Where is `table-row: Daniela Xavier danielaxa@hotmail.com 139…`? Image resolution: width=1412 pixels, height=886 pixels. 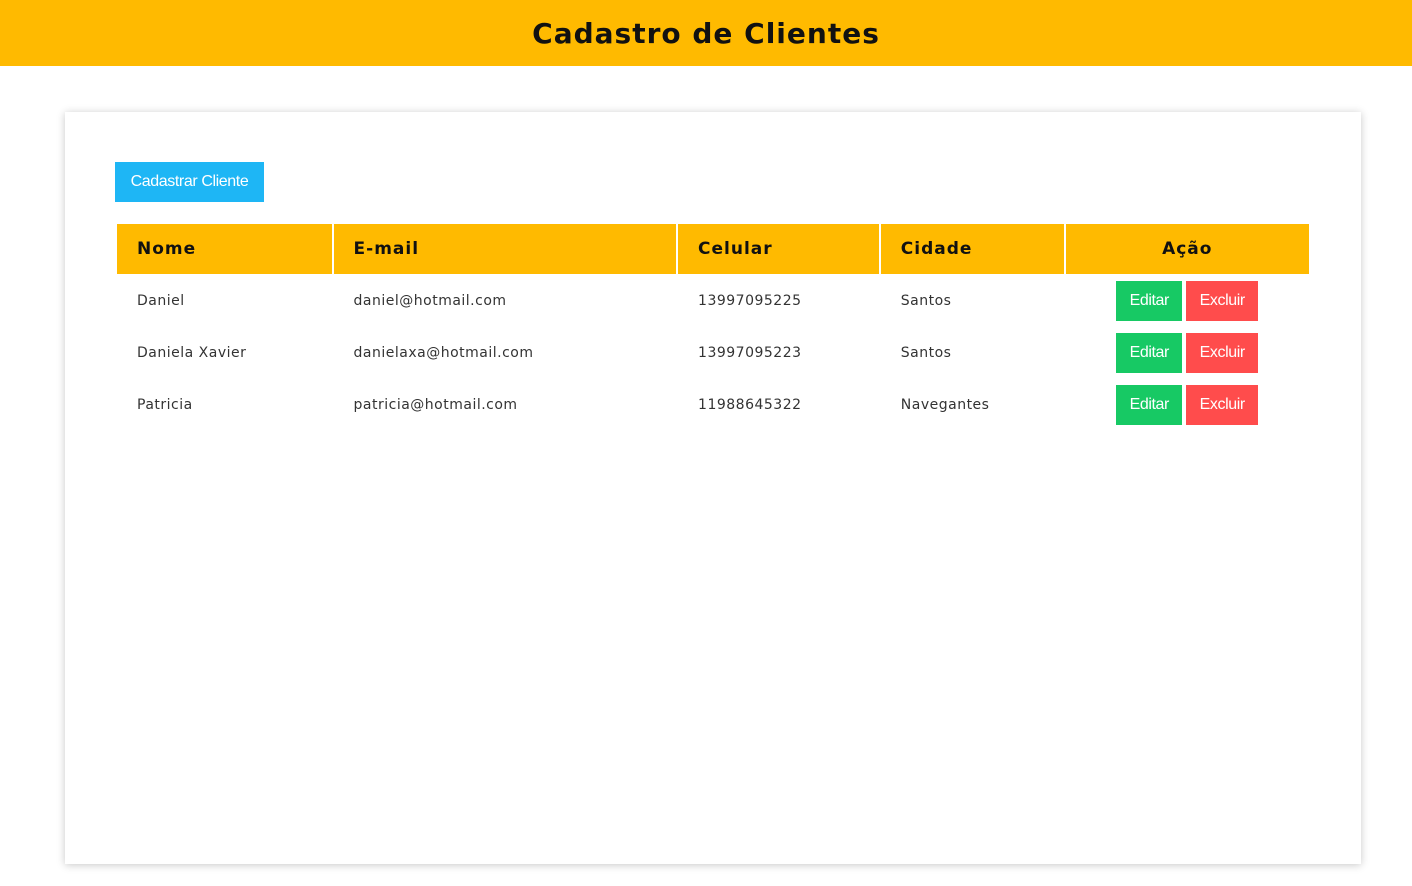
table-row: Daniela Xavier danielaxa@hotmail.com 139… is located at coordinates (713, 353).